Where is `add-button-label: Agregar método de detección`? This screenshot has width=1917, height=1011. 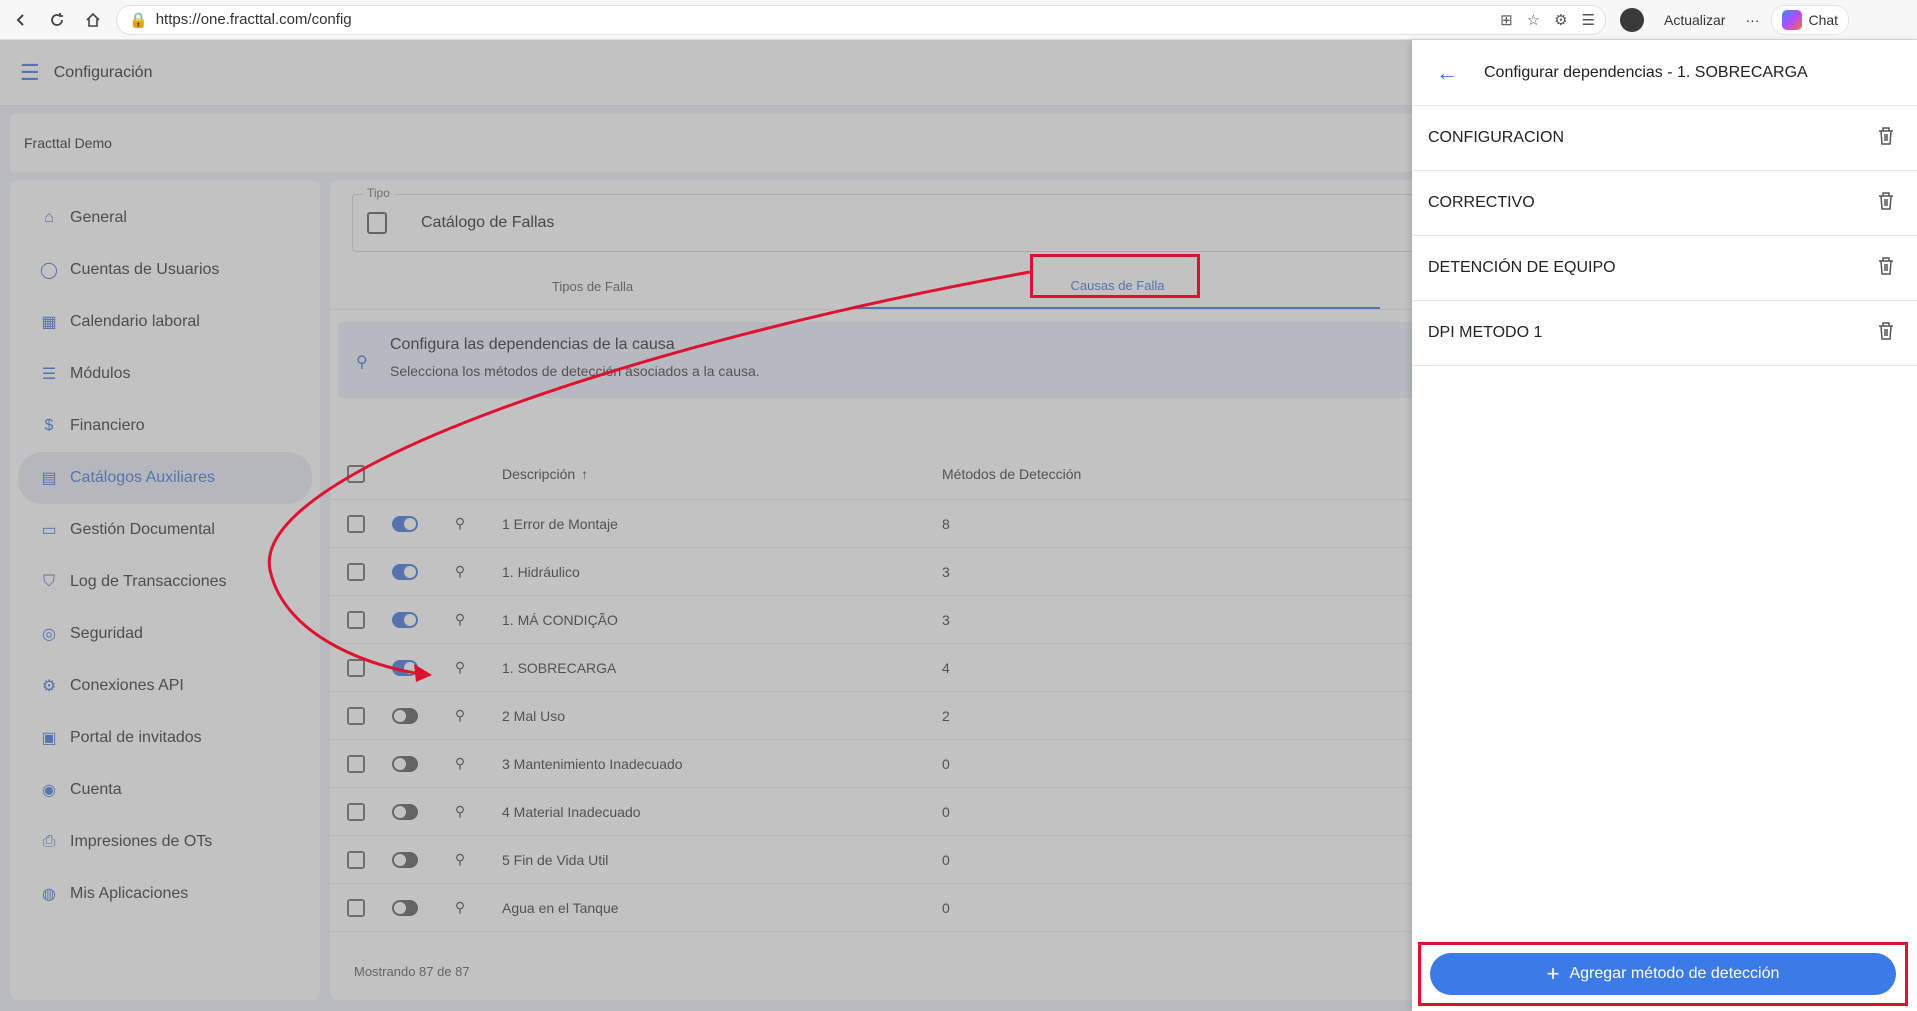
add-button-label: Agregar método de detección is located at coordinates (1674, 973).